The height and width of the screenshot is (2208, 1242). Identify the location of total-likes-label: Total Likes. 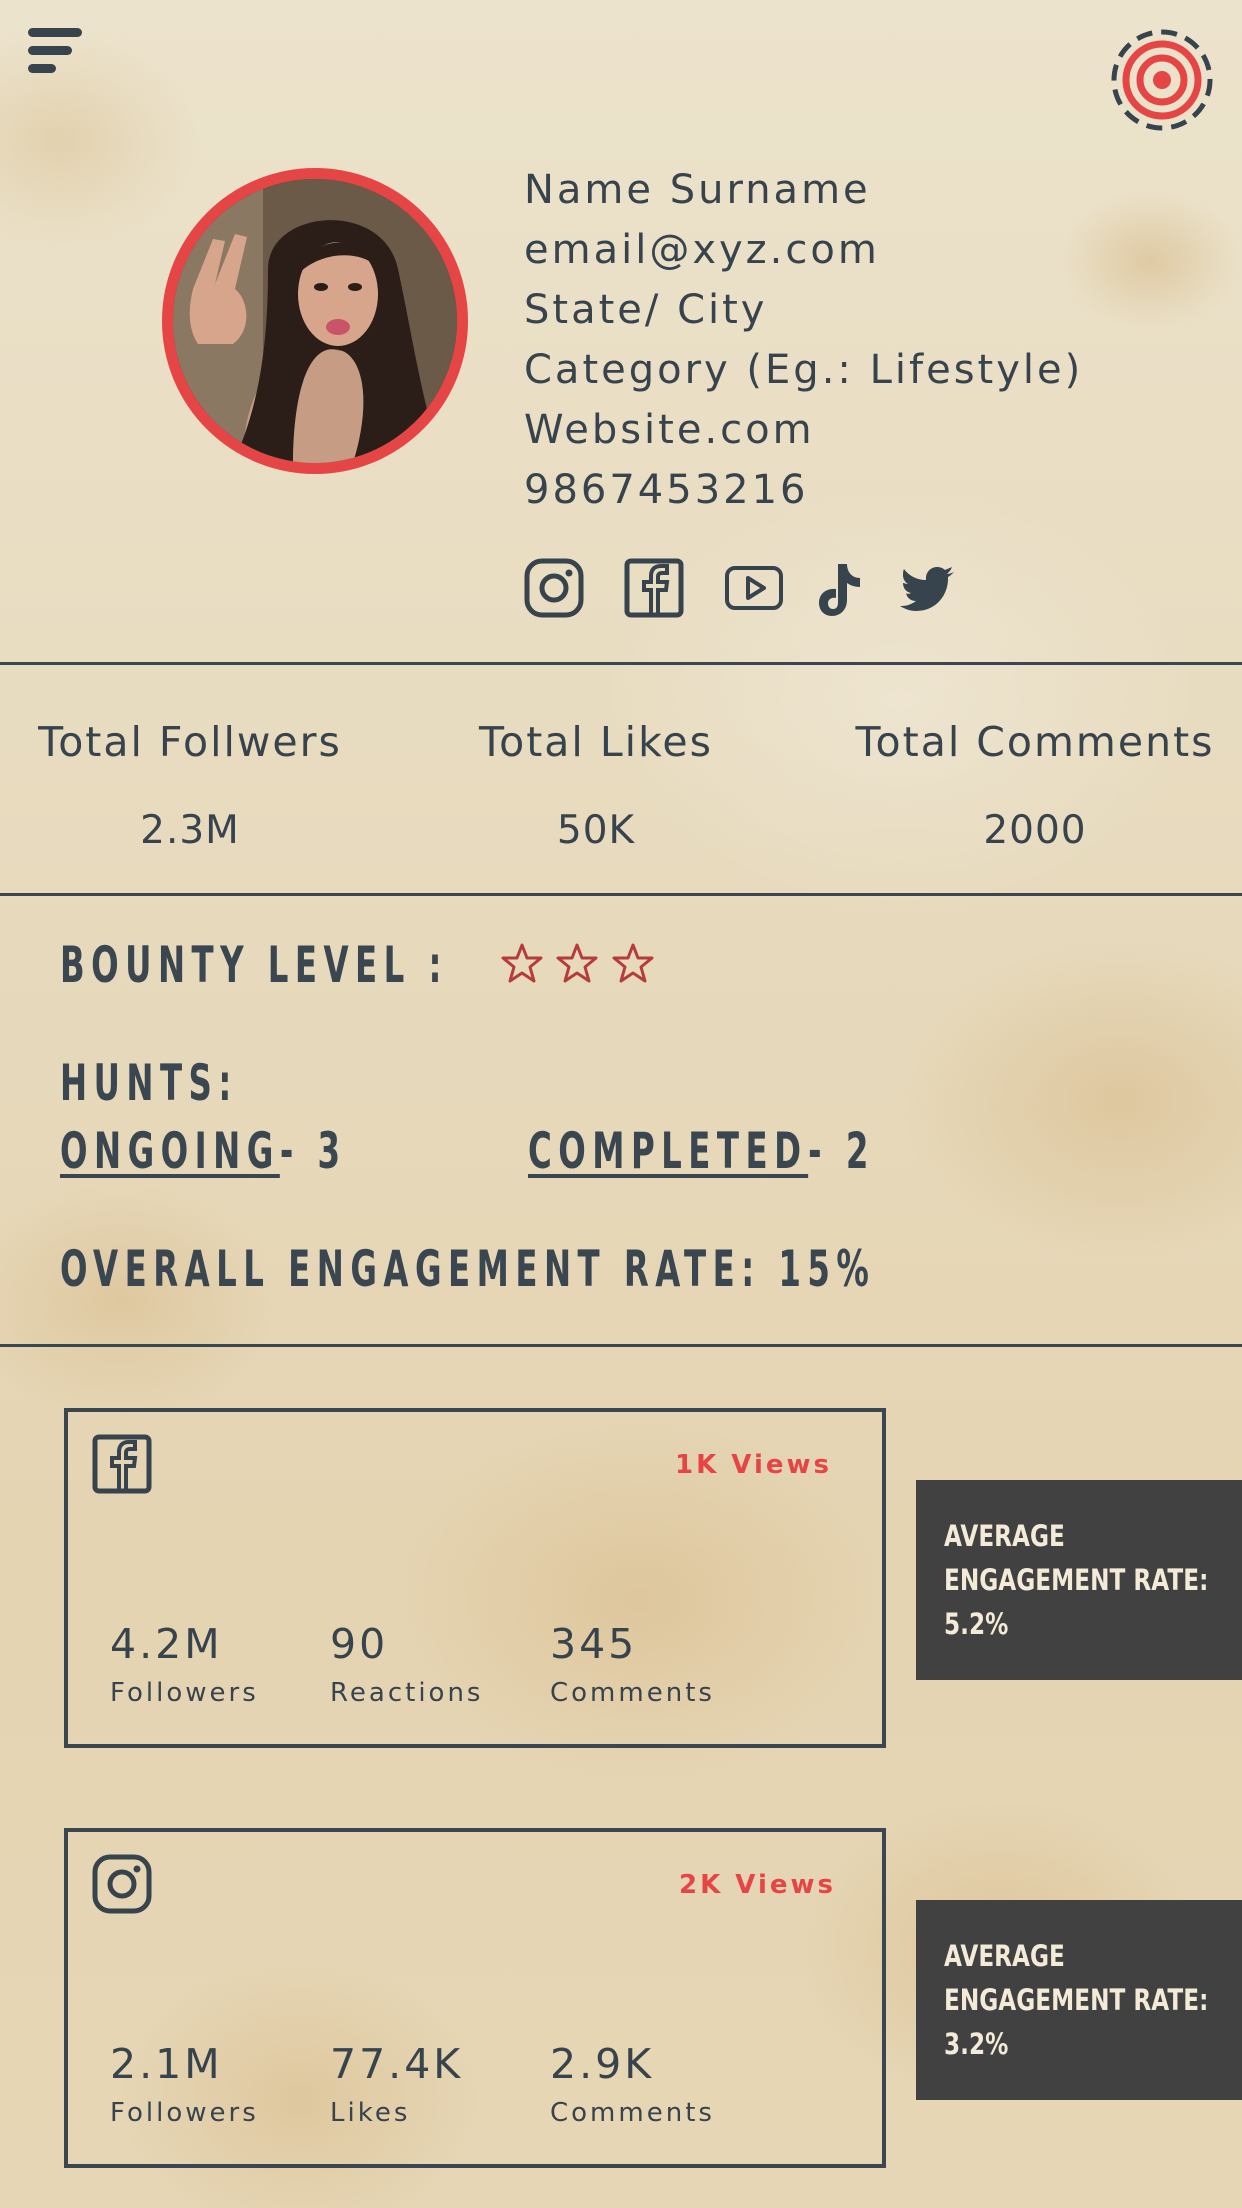
(596, 742).